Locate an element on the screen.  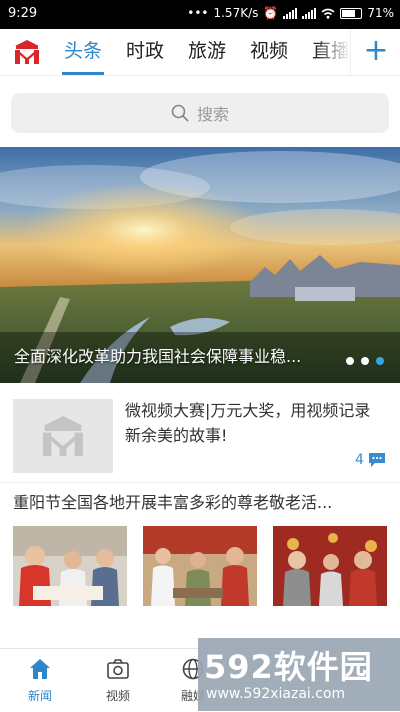
nav-video: 视频 is located at coordinates (118, 680).